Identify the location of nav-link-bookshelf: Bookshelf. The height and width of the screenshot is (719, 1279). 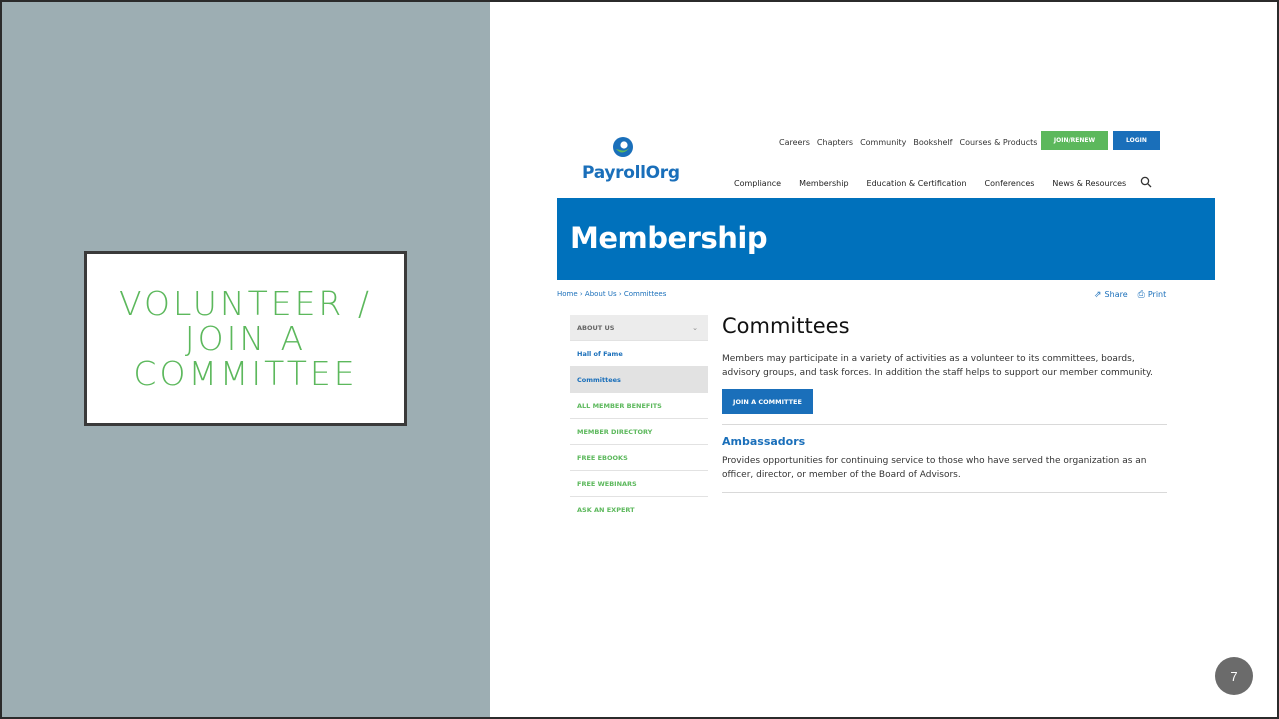
(932, 142).